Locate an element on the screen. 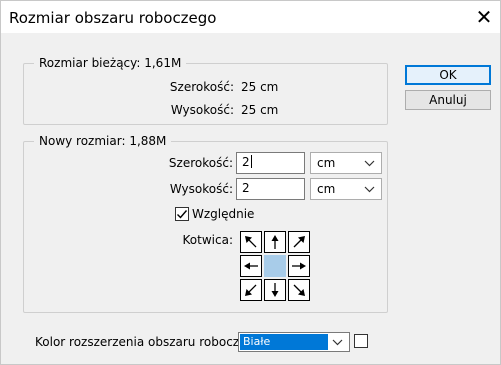 This screenshot has width=501, height=365. anchor-left is located at coordinates (251, 266).